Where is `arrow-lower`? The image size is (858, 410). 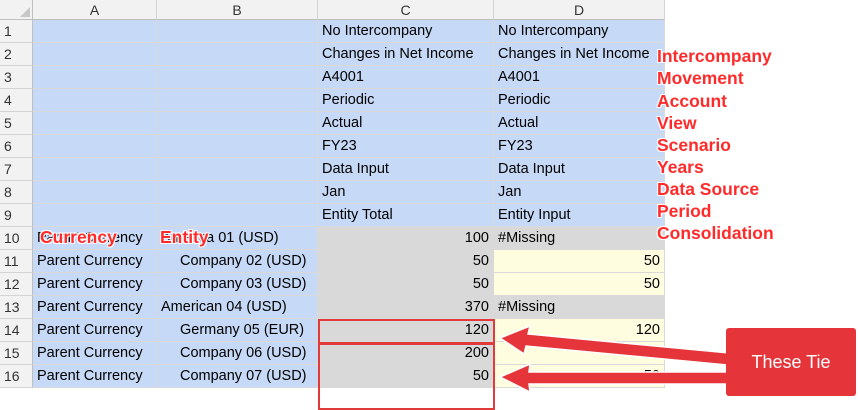
arrow-lower is located at coordinates (619, 378).